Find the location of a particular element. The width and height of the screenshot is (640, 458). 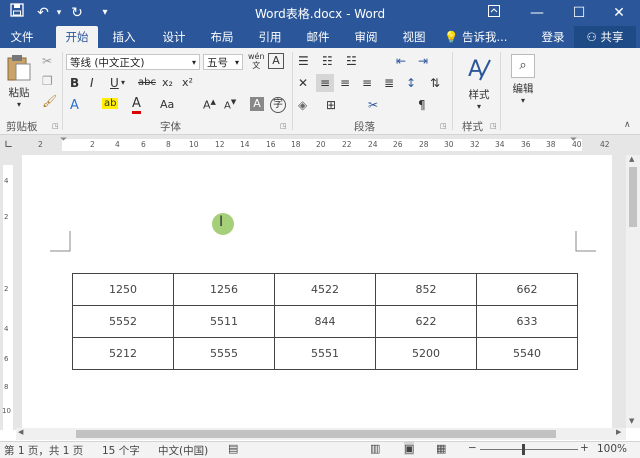

table-cell: 5511 is located at coordinates (224, 321).